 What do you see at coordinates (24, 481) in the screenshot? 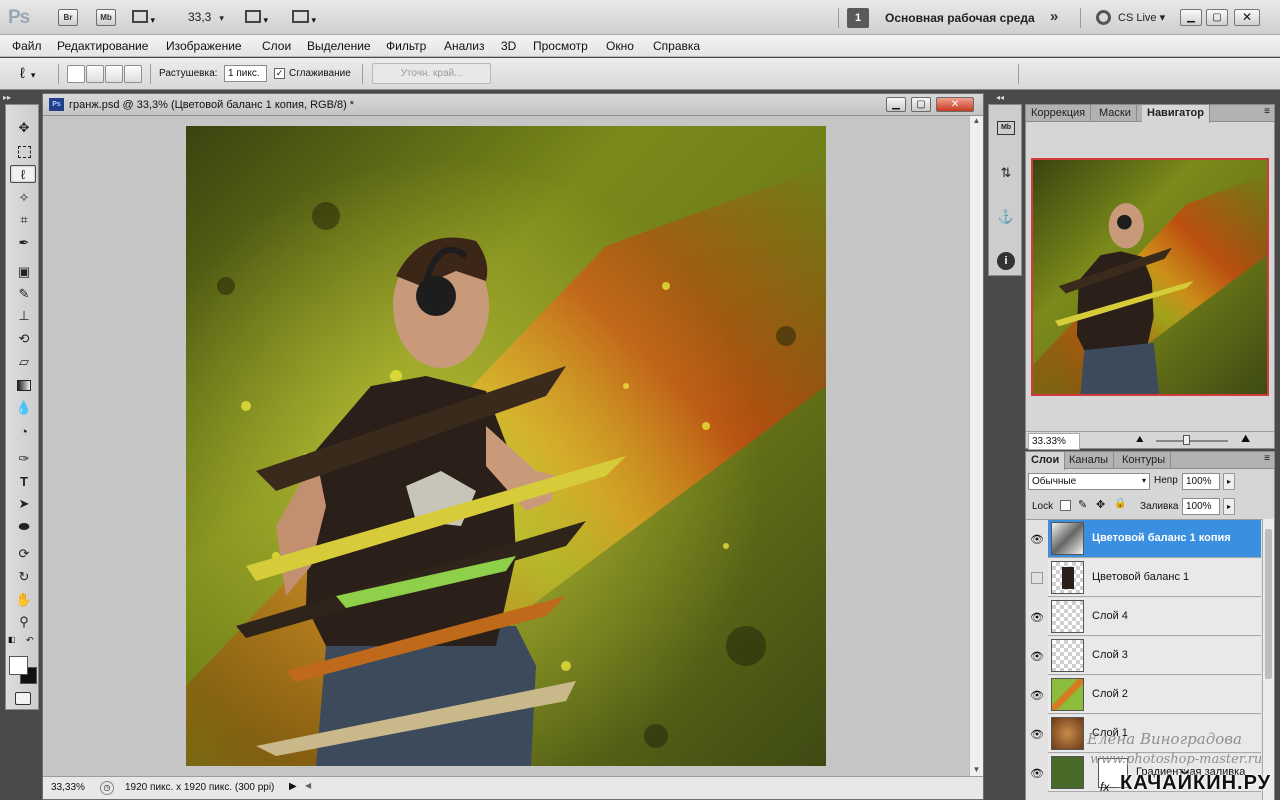
I see `type-tool-icon: T` at bounding box center [24, 481].